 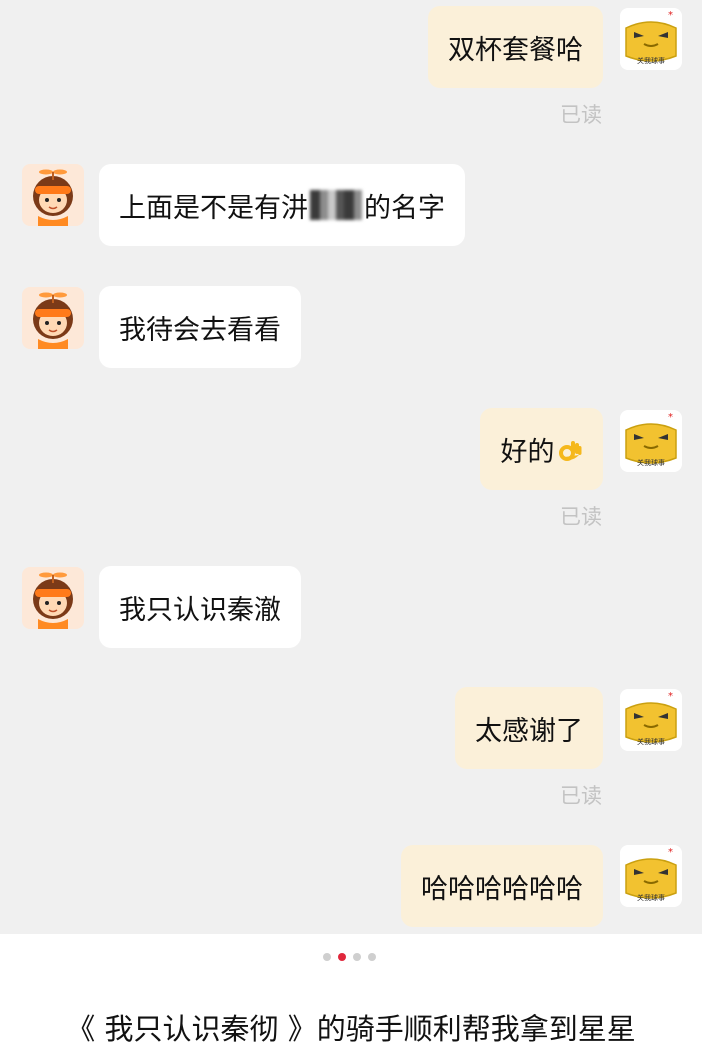 What do you see at coordinates (515, 50) in the screenshot?
I see `message-text: 双杯套餐哈` at bounding box center [515, 50].